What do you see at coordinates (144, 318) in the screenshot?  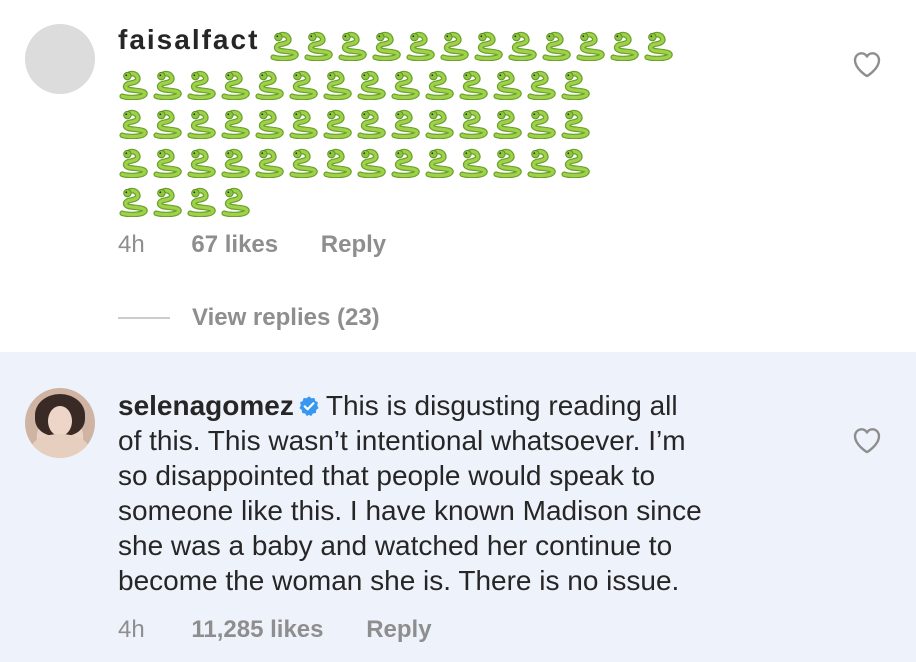 I see `divider-line` at bounding box center [144, 318].